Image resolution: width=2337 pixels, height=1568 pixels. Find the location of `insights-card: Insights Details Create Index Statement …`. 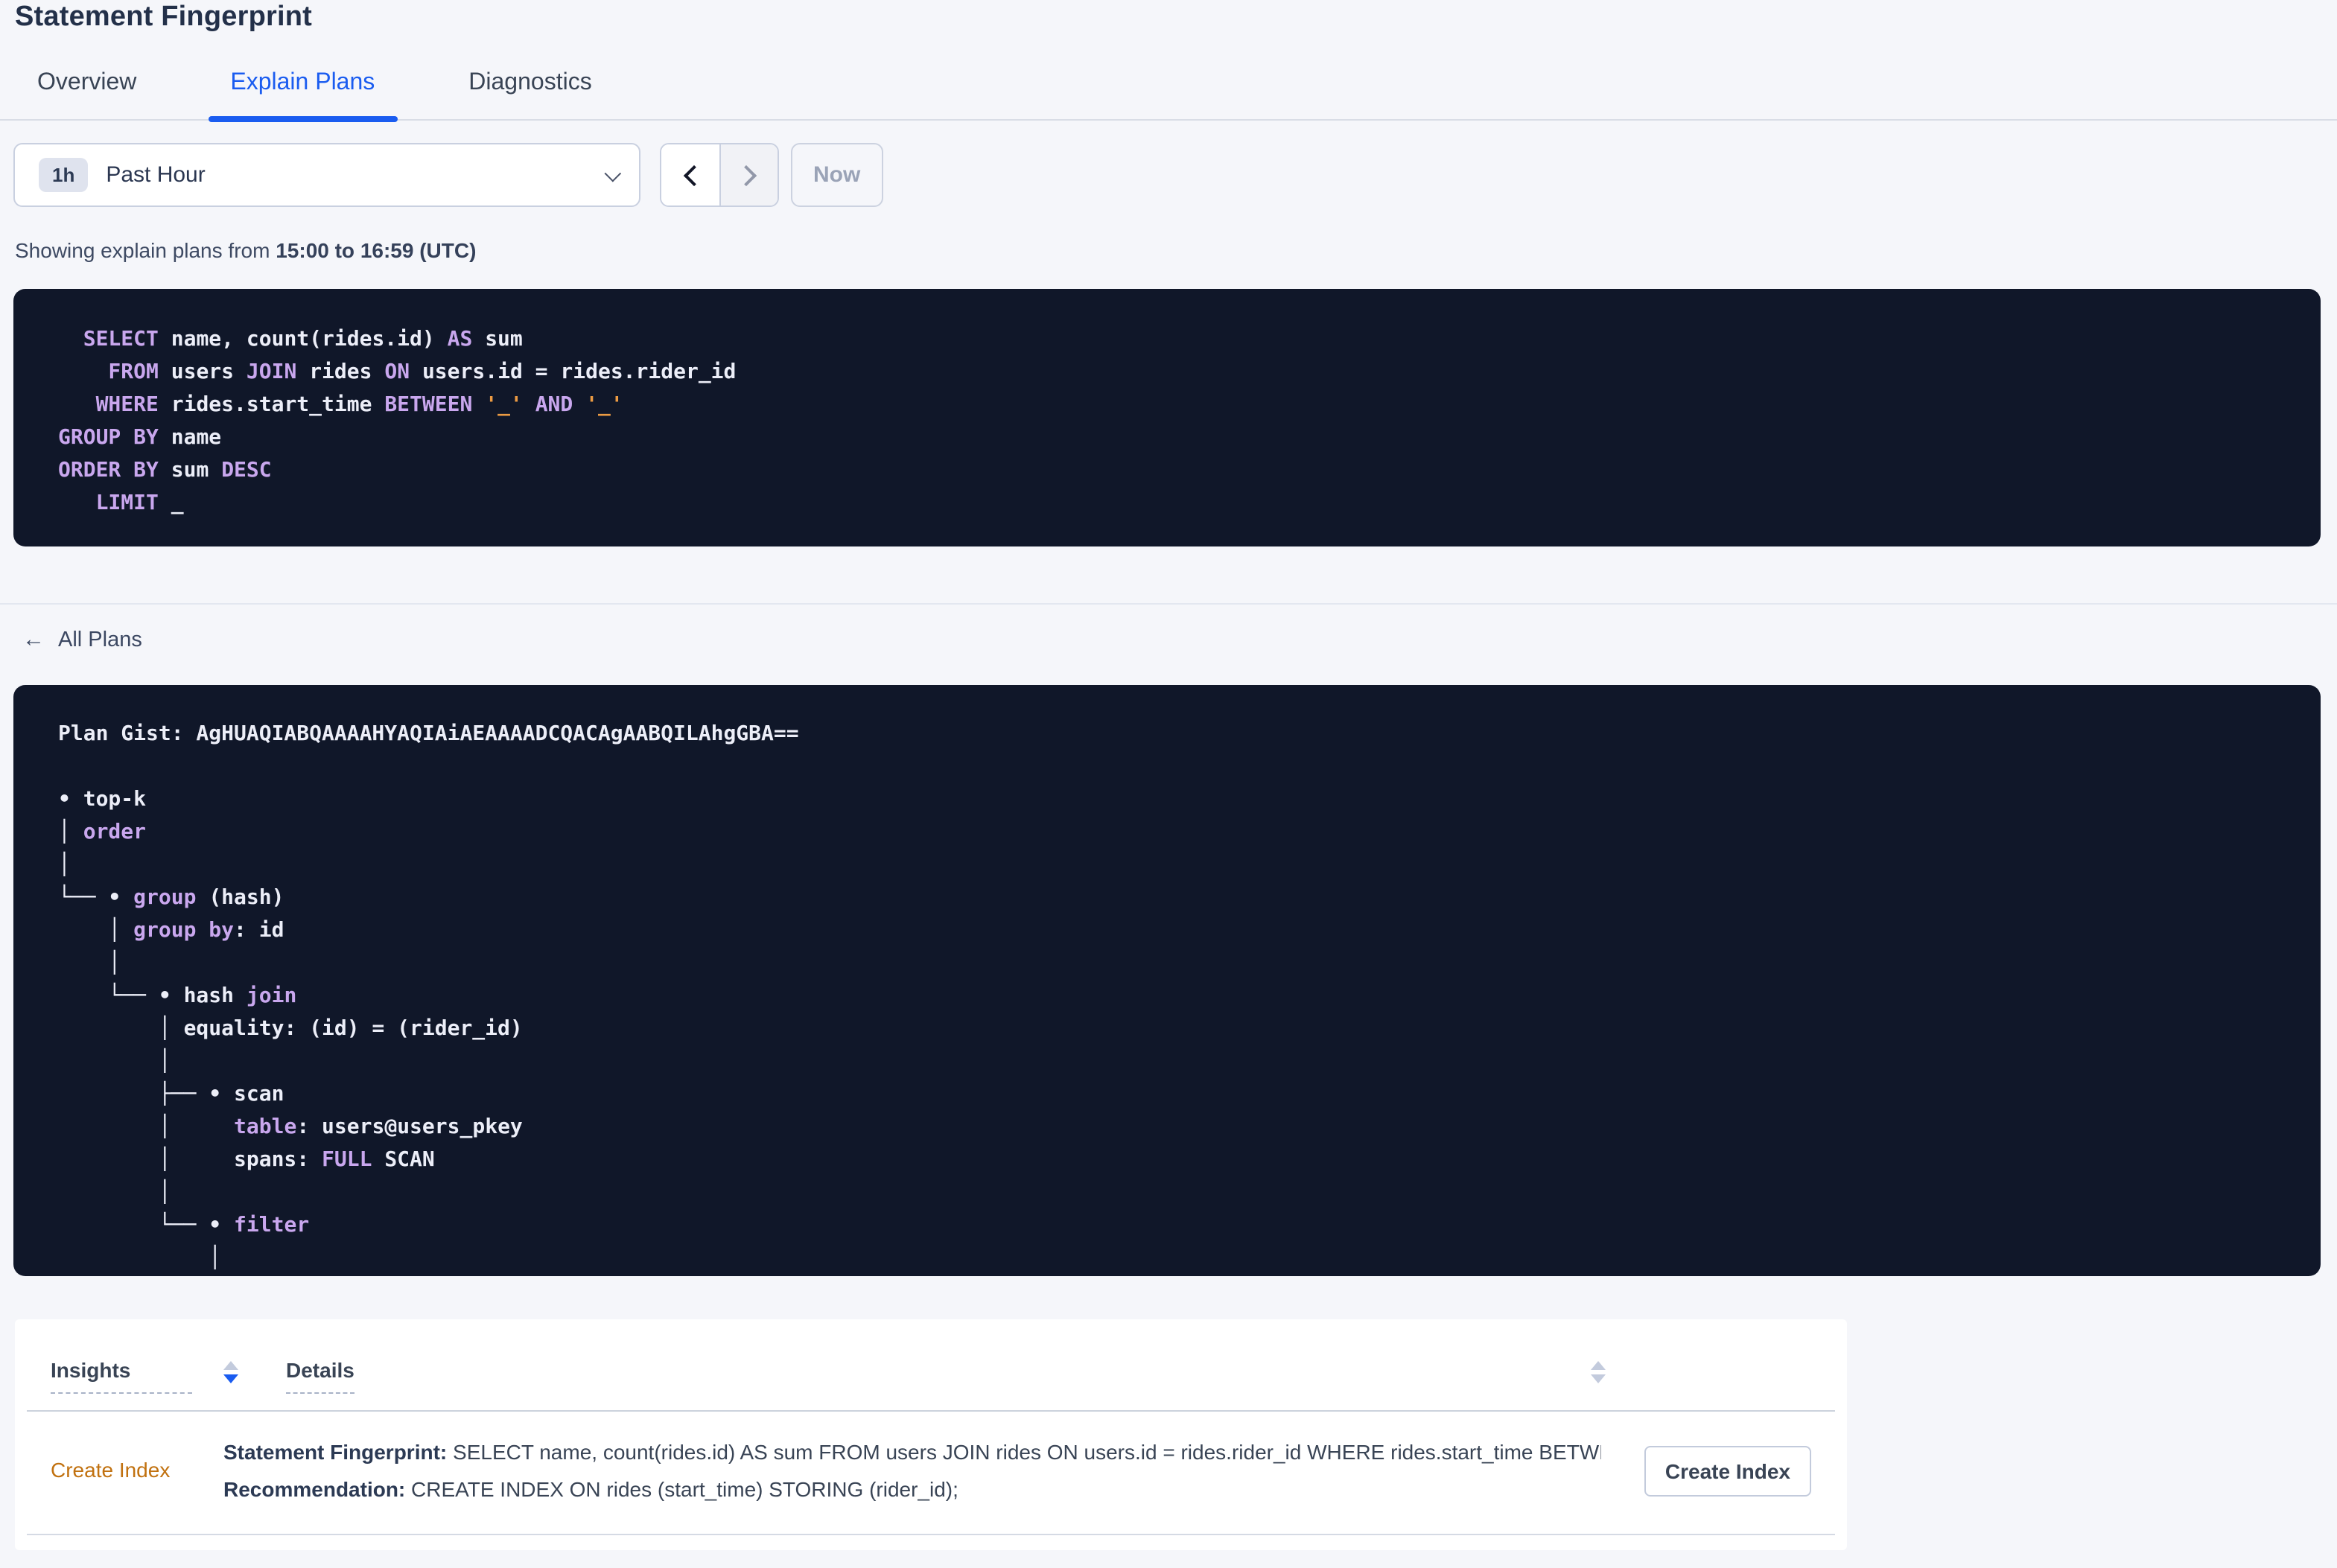

insights-card: Insights Details Create Index Statement … is located at coordinates (931, 1434).